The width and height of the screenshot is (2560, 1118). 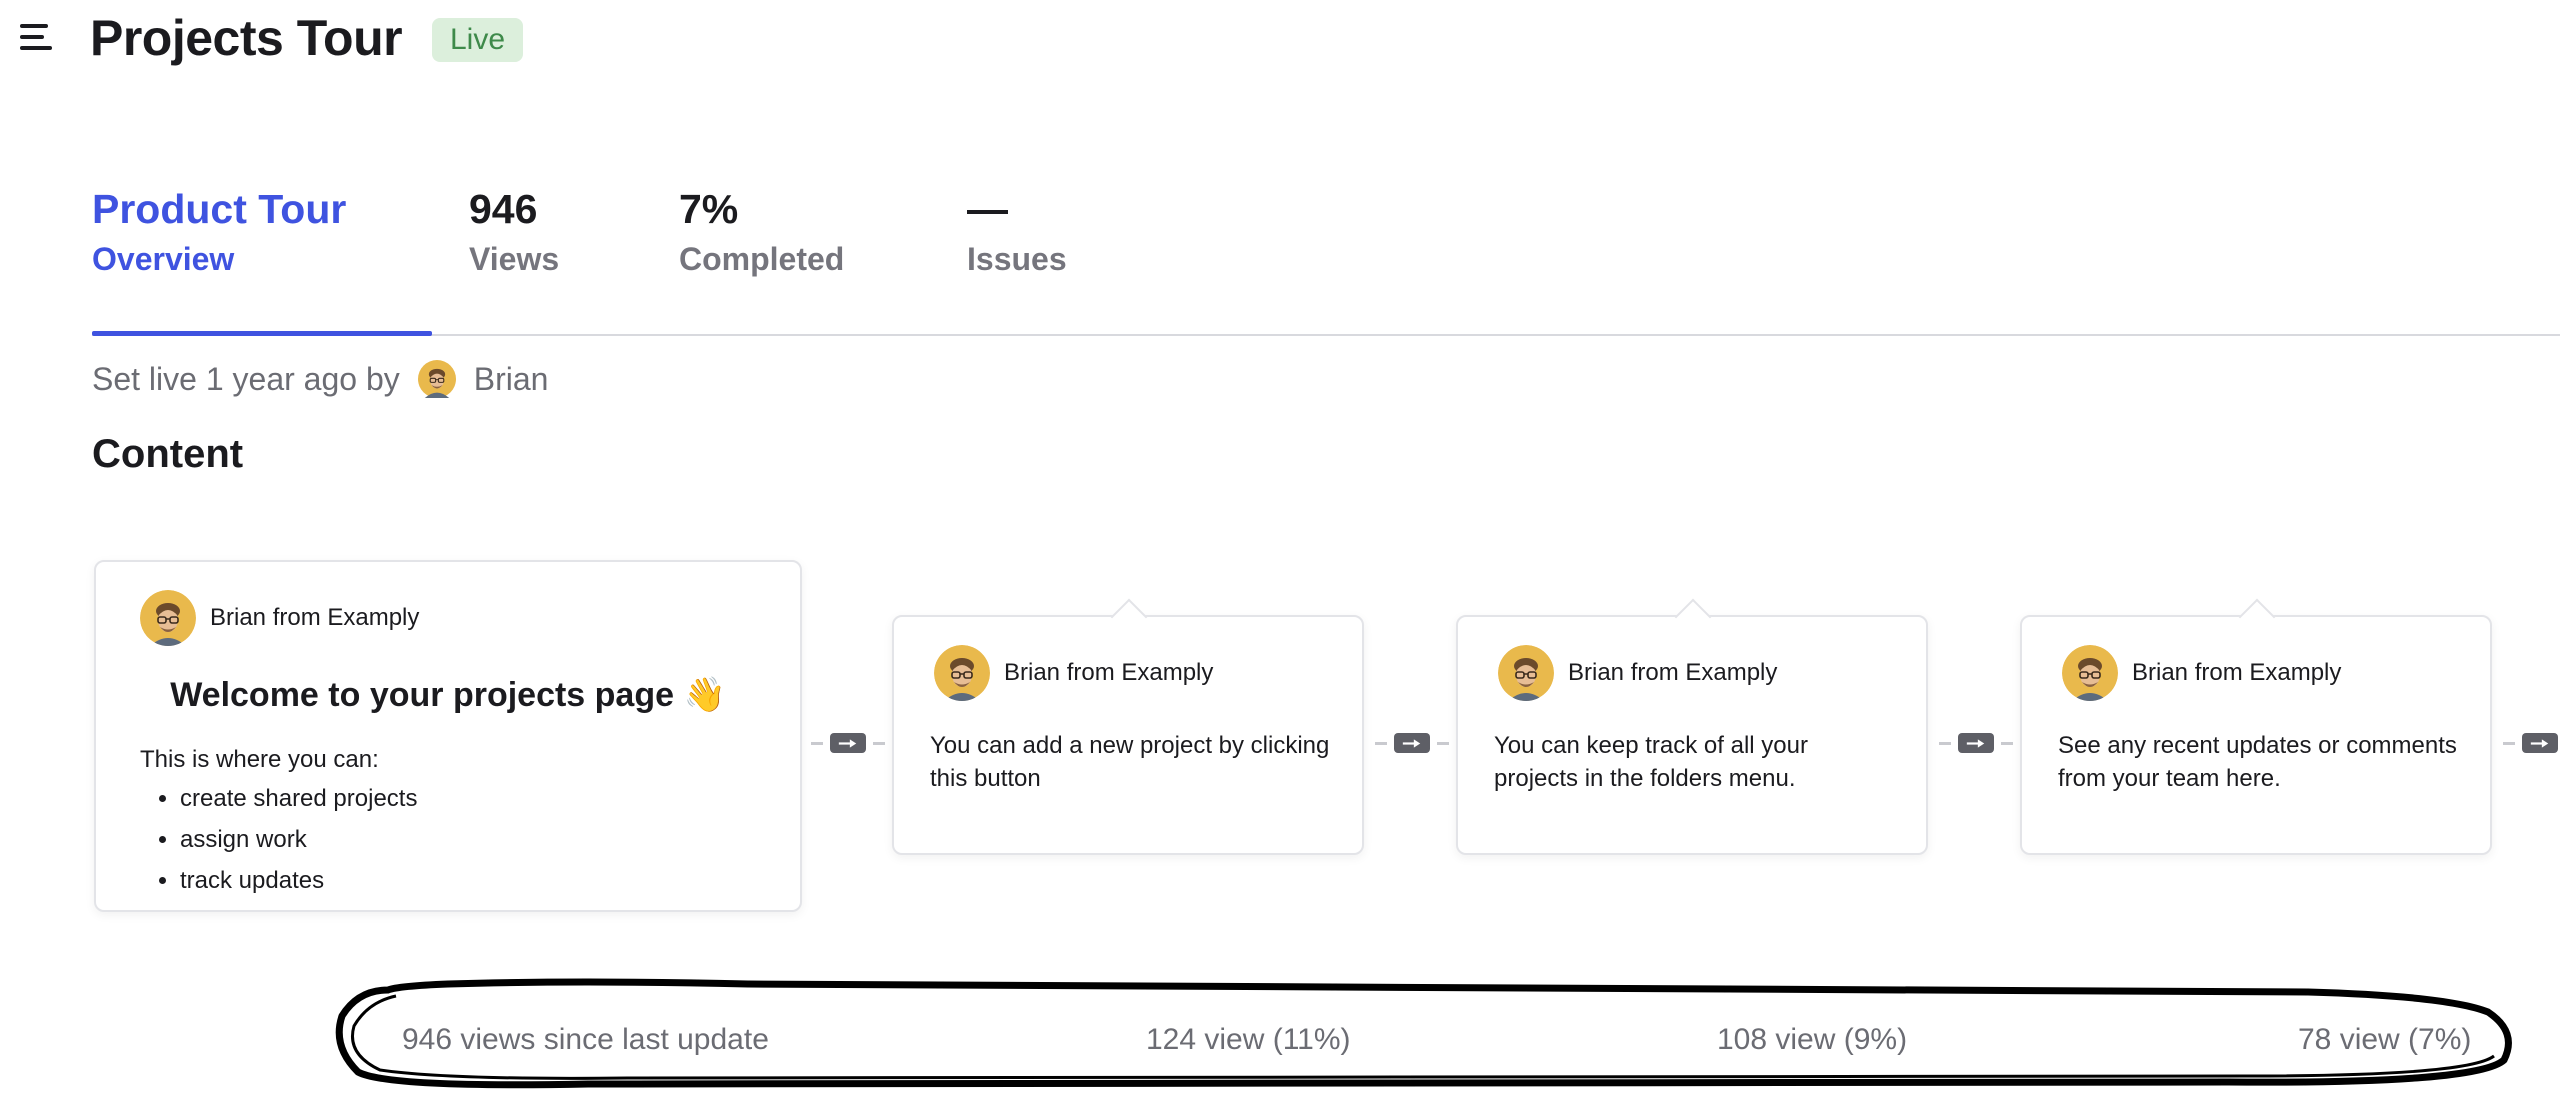 I want to click on total-views-stat: 946 views since last update, so click(x=585, y=1039).